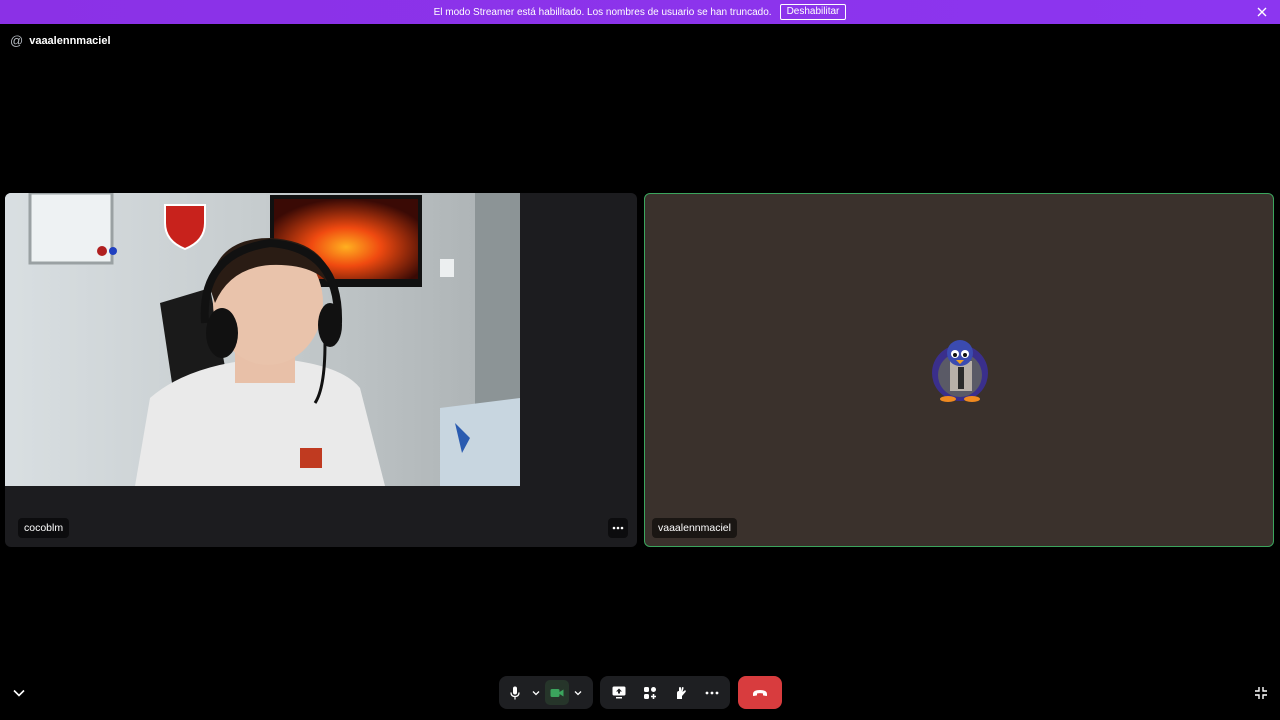  What do you see at coordinates (813, 12) in the screenshot?
I see `disable-streamer-mode-button: Deshabilitar` at bounding box center [813, 12].